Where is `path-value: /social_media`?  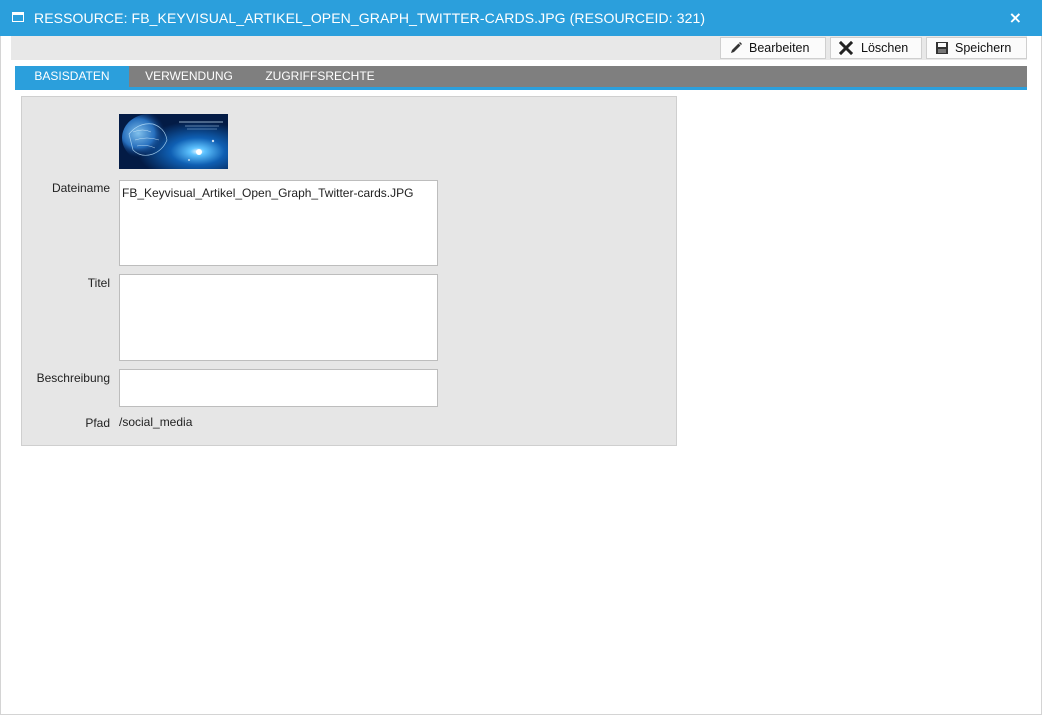
path-value: /social_media is located at coordinates (156, 422).